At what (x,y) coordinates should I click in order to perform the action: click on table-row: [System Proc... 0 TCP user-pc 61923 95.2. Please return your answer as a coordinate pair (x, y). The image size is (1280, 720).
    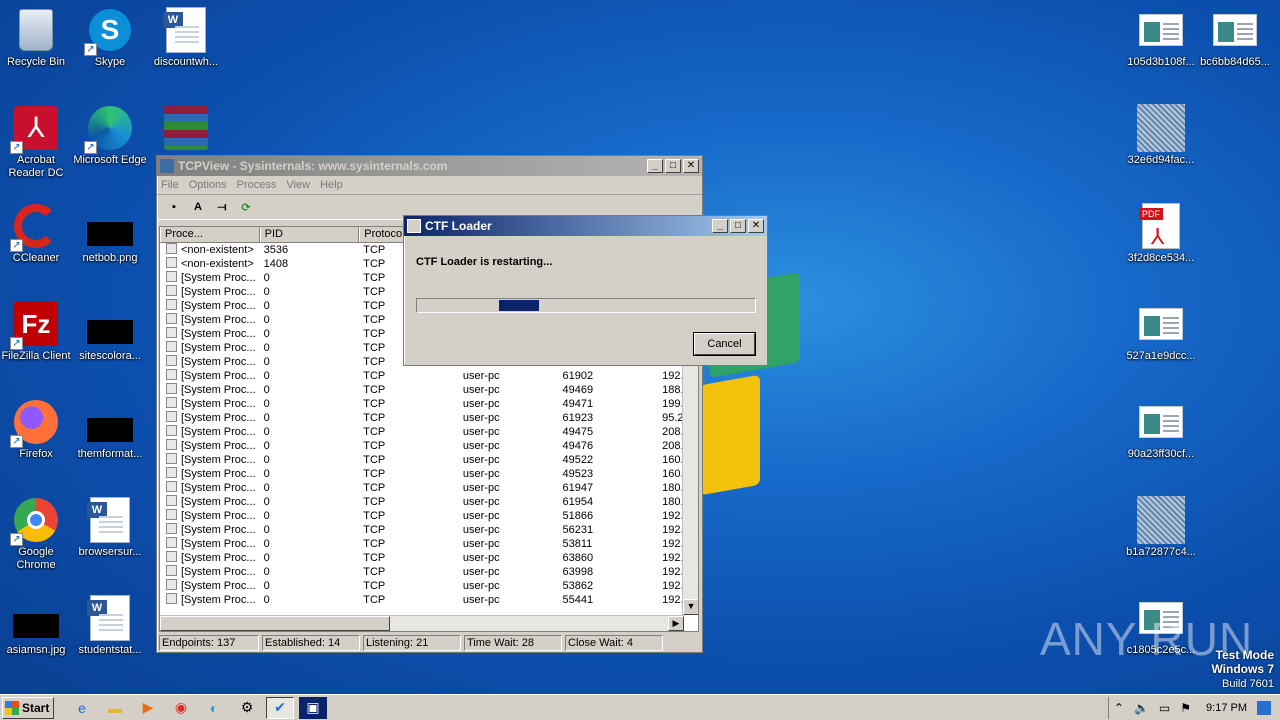
    Looking at the image, I should click on (429, 418).